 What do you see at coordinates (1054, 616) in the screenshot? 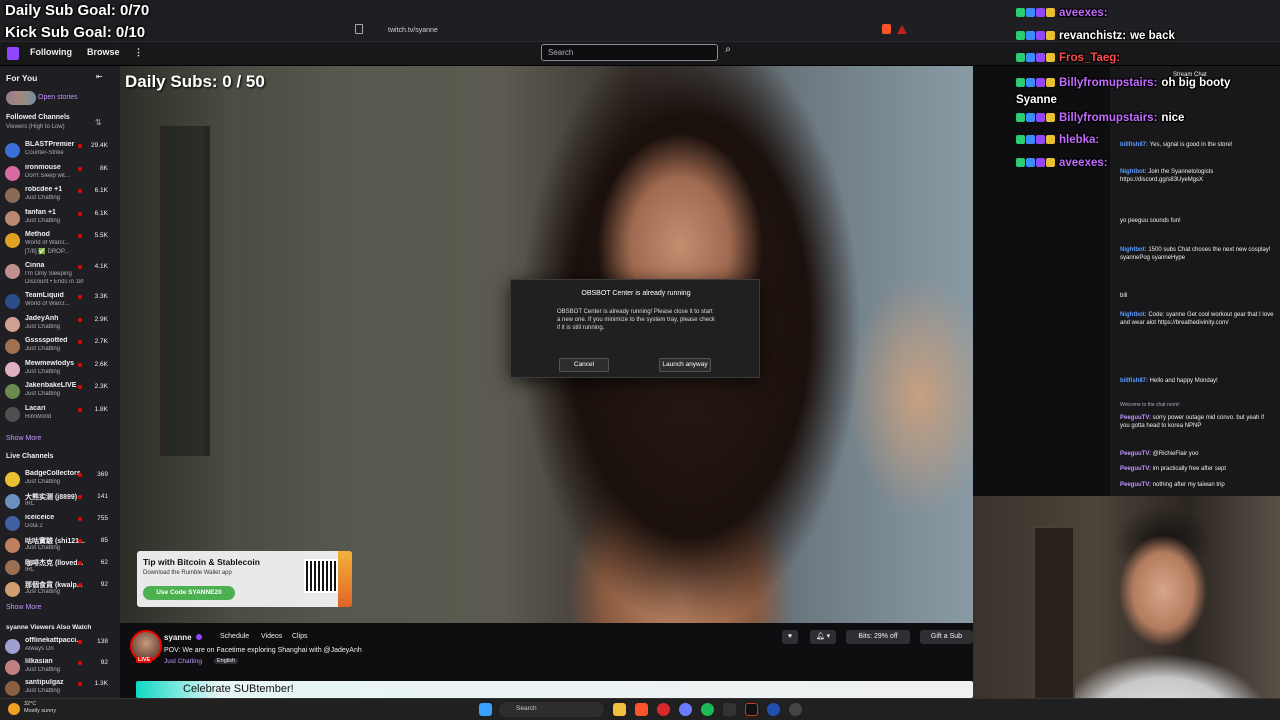
I see `webcam-door` at bounding box center [1054, 616].